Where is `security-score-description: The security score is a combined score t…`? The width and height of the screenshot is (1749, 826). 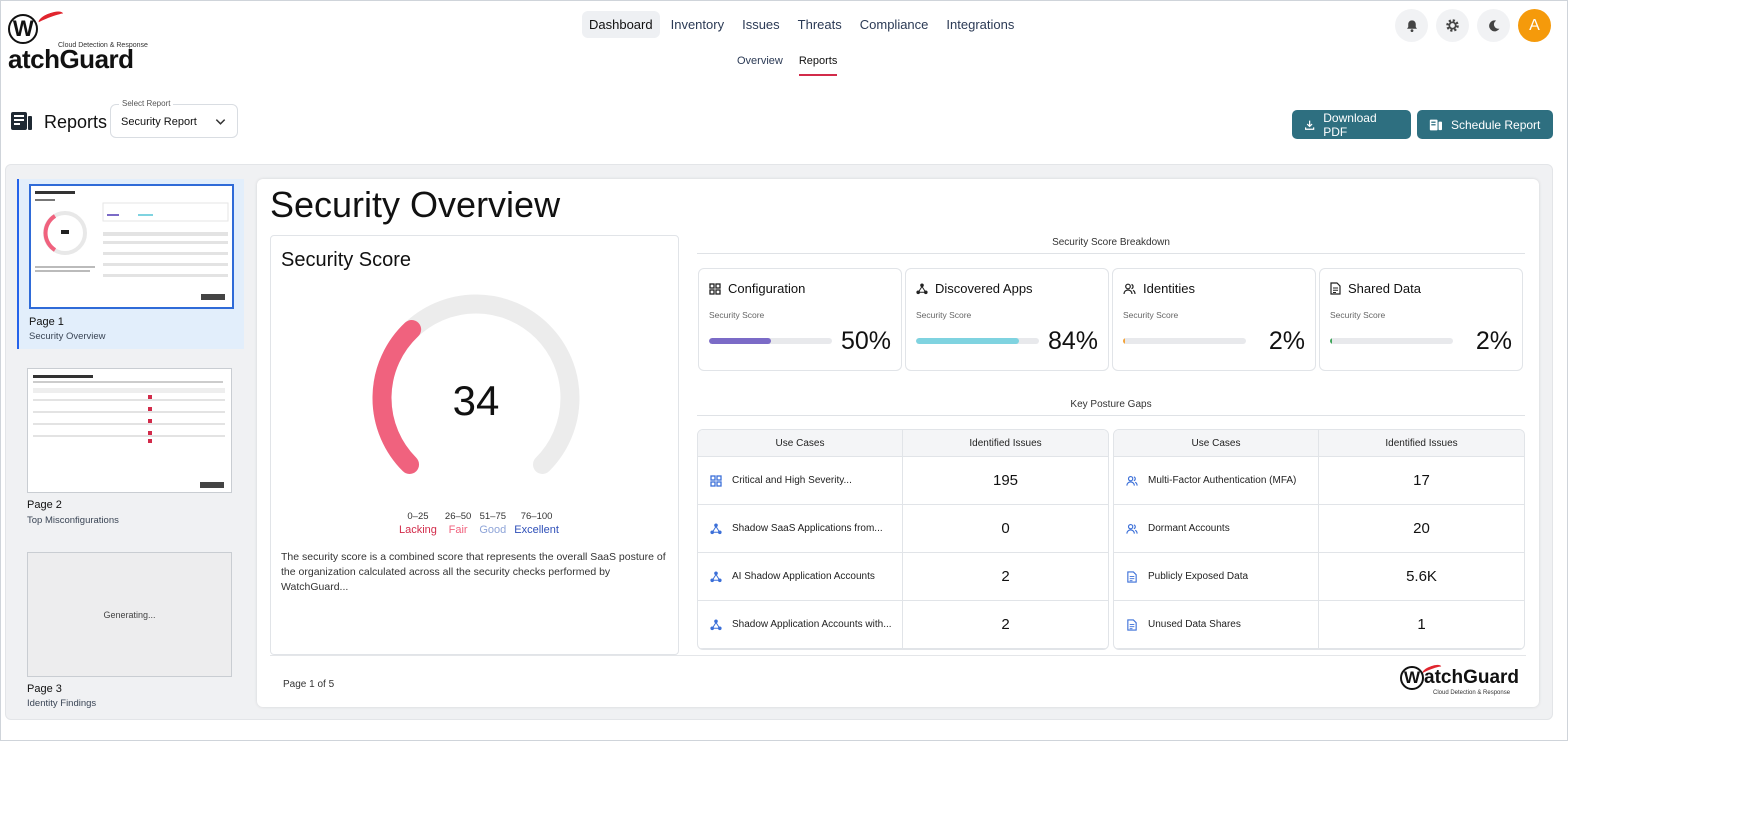
security-score-description: The security score is a combined score t… is located at coordinates (473, 572).